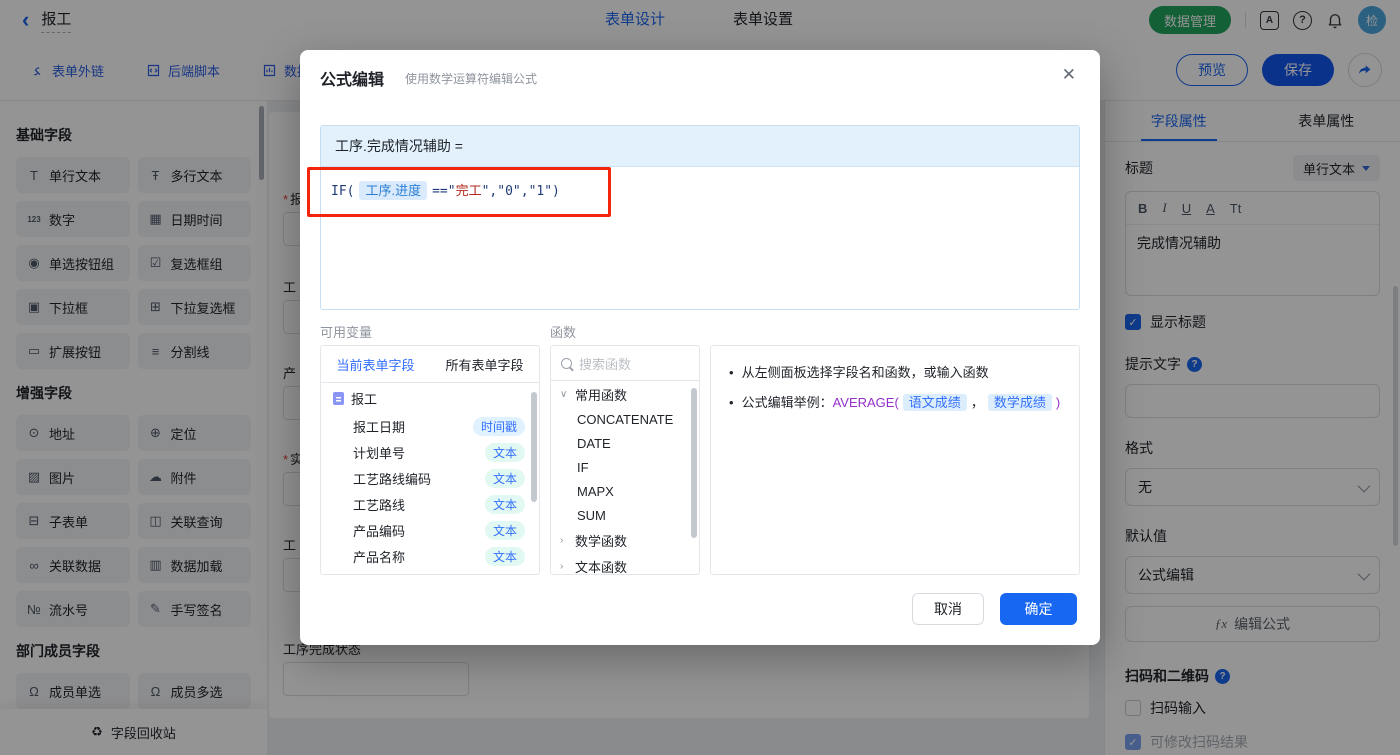 The height and width of the screenshot is (755, 1400). What do you see at coordinates (700, 217) in the screenshot?
I see `formula-editor: 工序.完成情况辅助 = IF( 工序.进度 =="完工","0","1")` at bounding box center [700, 217].